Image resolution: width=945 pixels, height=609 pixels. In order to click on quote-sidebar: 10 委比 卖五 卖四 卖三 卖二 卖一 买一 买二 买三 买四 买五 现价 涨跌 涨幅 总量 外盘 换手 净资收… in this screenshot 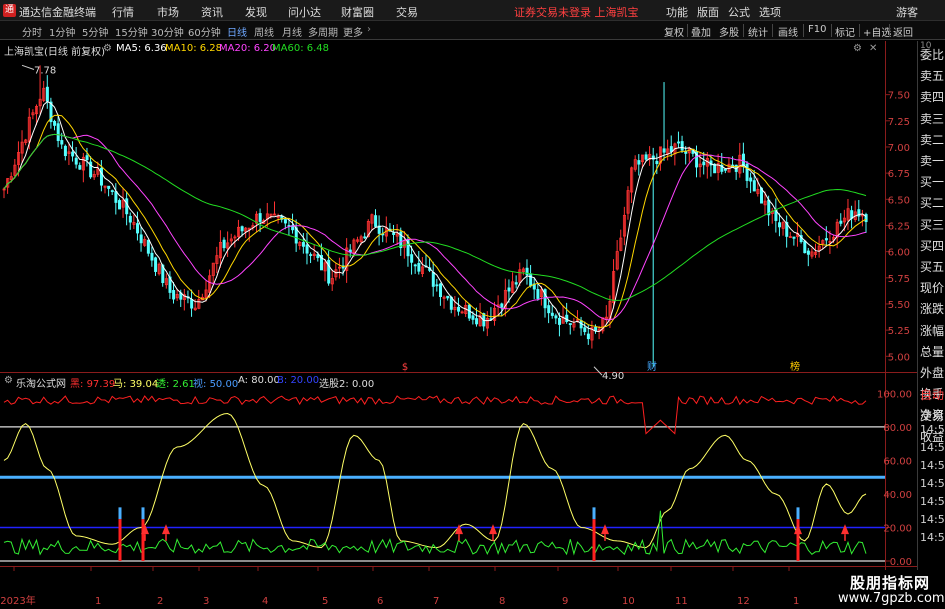, I will do `click(931, 311)`.